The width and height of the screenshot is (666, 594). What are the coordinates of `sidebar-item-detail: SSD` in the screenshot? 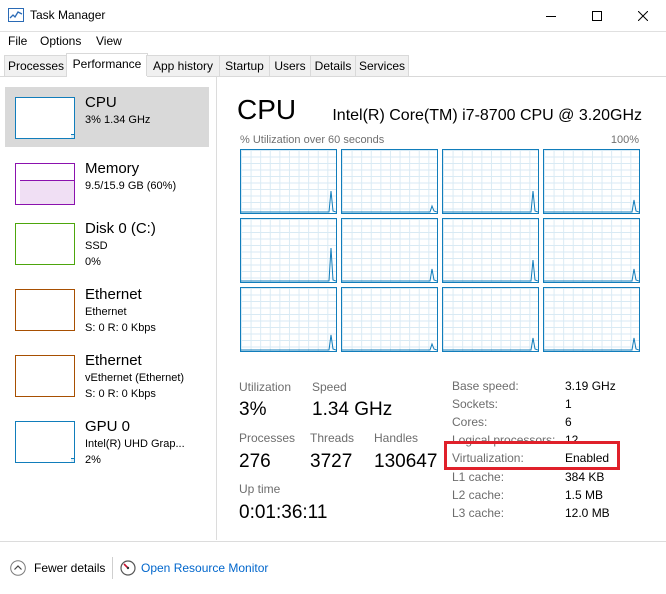 It's located at (96, 246).